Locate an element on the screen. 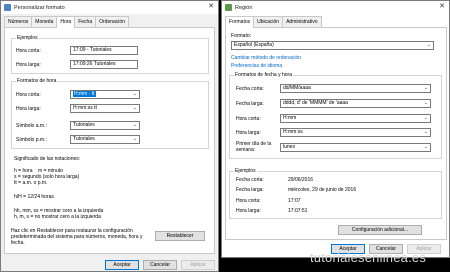 The image size is (450, 272). example-long-date-label: Fecha larga: is located at coordinates (250, 190).